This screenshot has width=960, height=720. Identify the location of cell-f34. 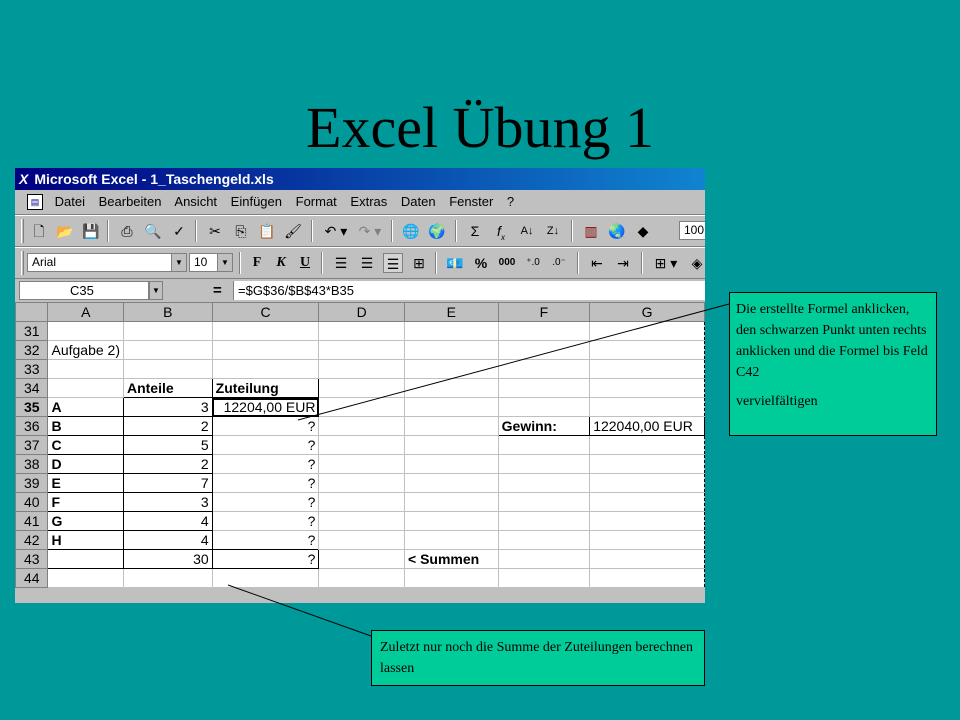
(544, 388).